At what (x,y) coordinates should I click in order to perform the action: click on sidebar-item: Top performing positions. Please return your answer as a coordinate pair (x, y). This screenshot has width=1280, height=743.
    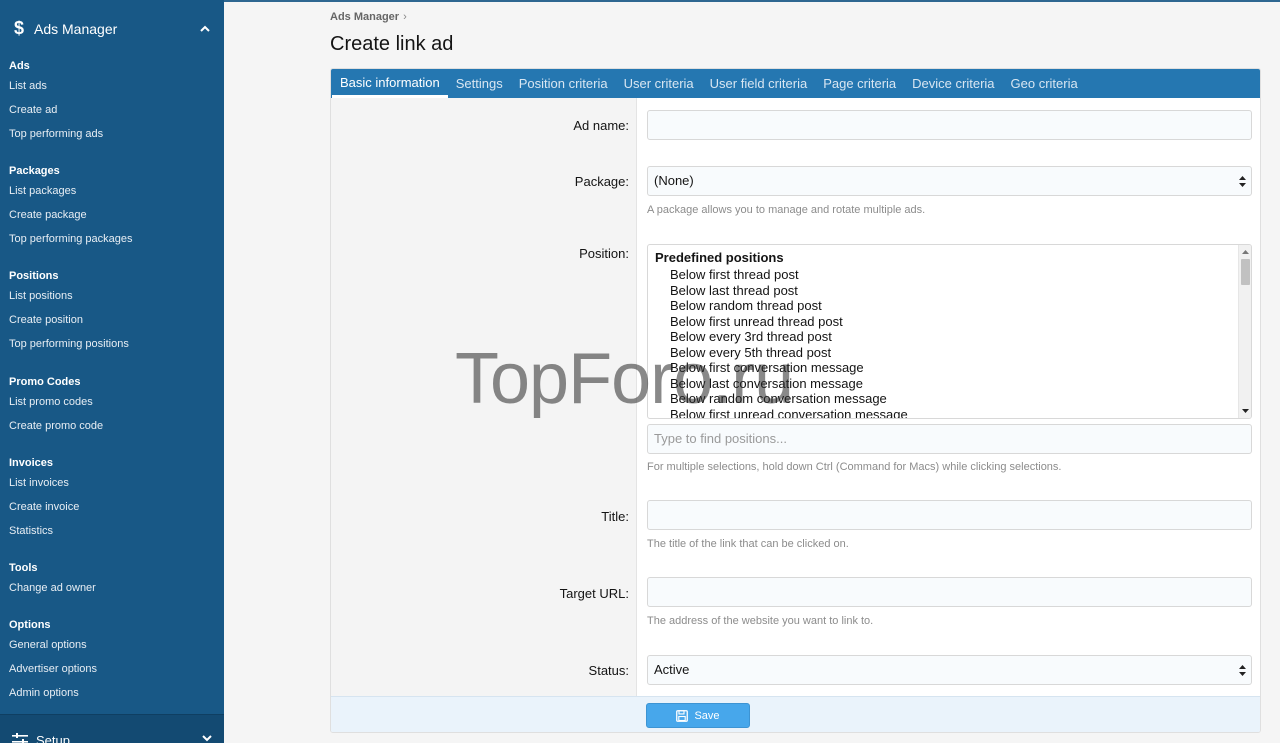
    Looking at the image, I should click on (69, 344).